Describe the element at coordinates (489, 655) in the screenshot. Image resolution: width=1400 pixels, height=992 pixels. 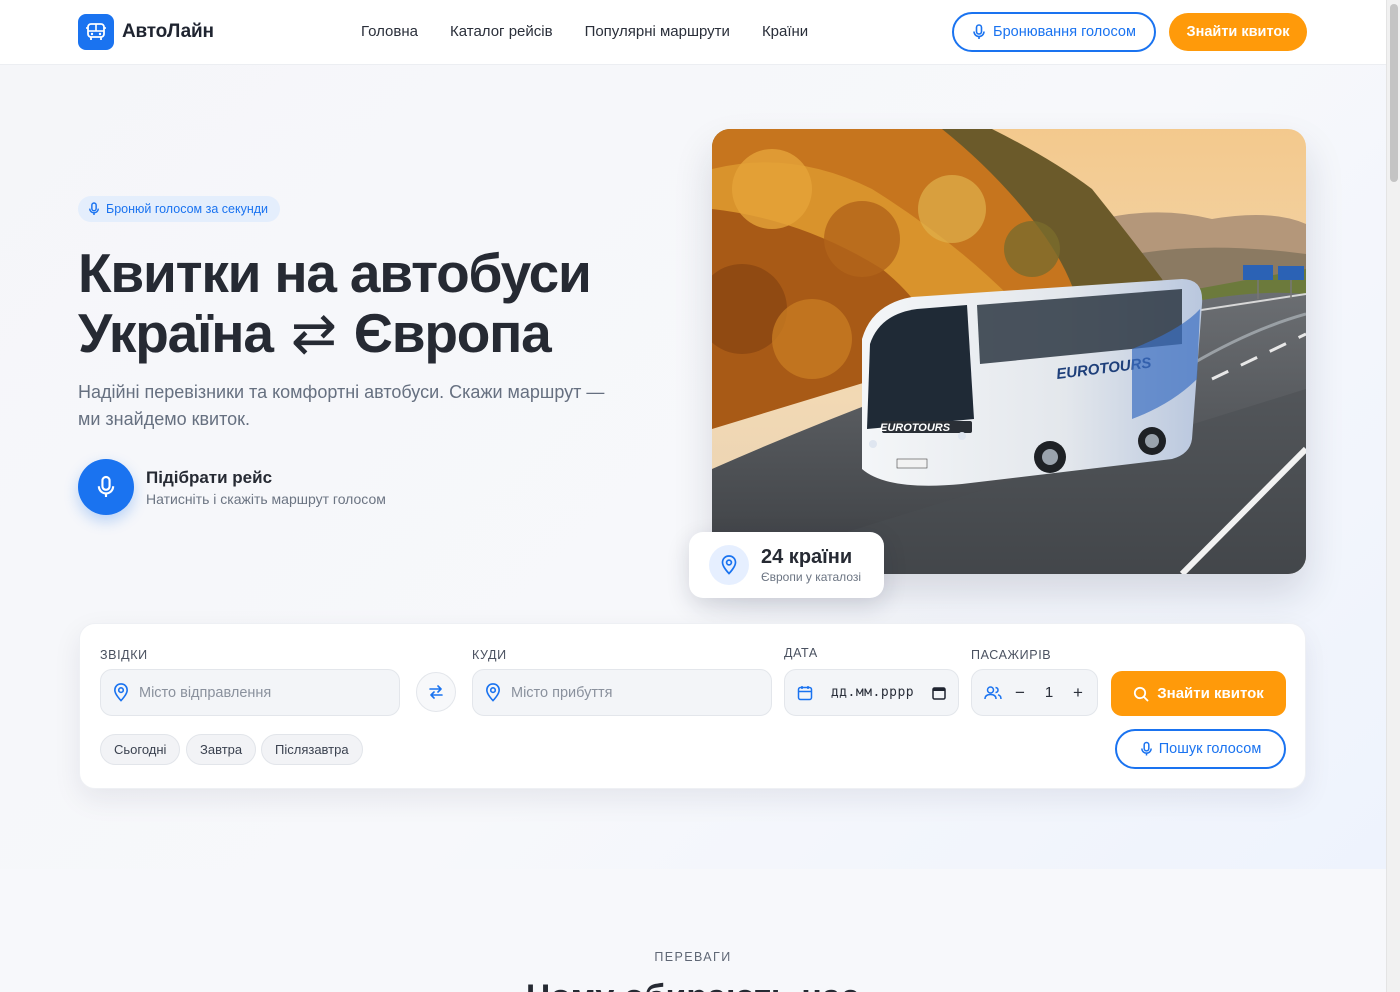
I see `to-label: КУДИ` at that location.